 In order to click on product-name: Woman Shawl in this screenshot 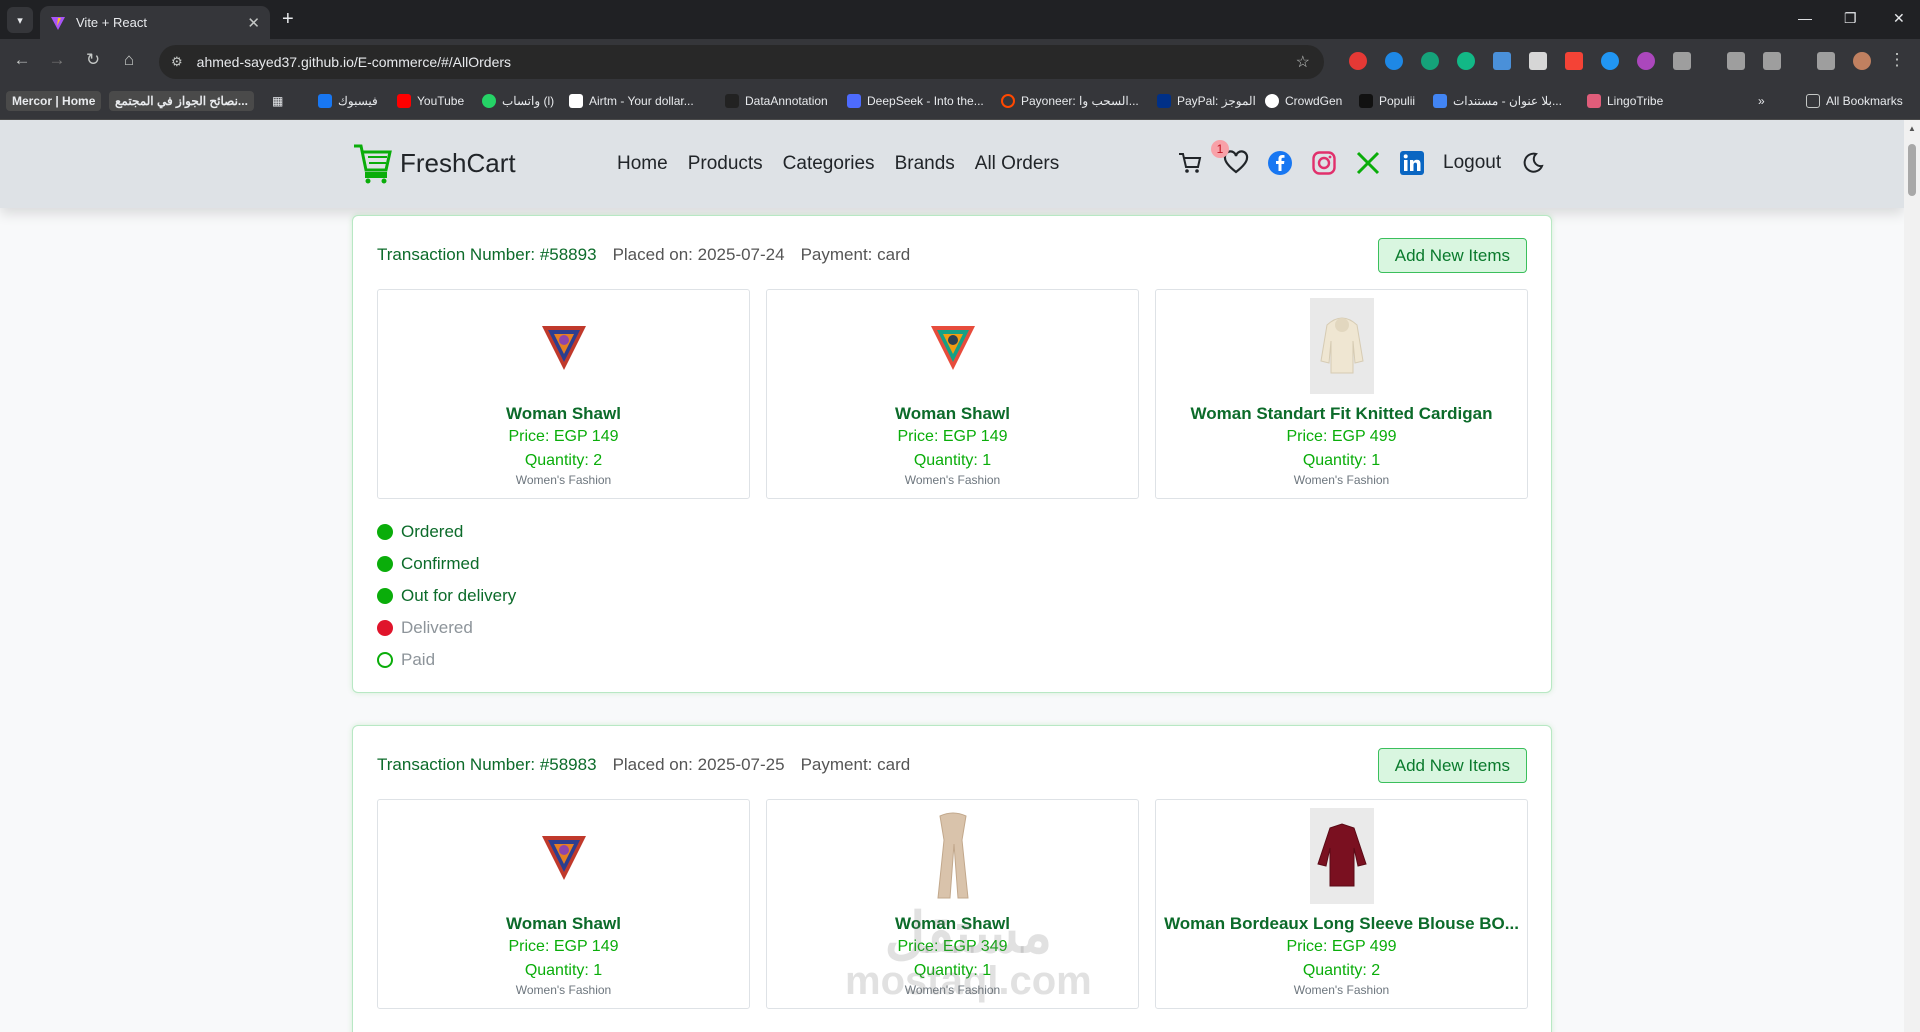, I will do `click(952, 413)`.